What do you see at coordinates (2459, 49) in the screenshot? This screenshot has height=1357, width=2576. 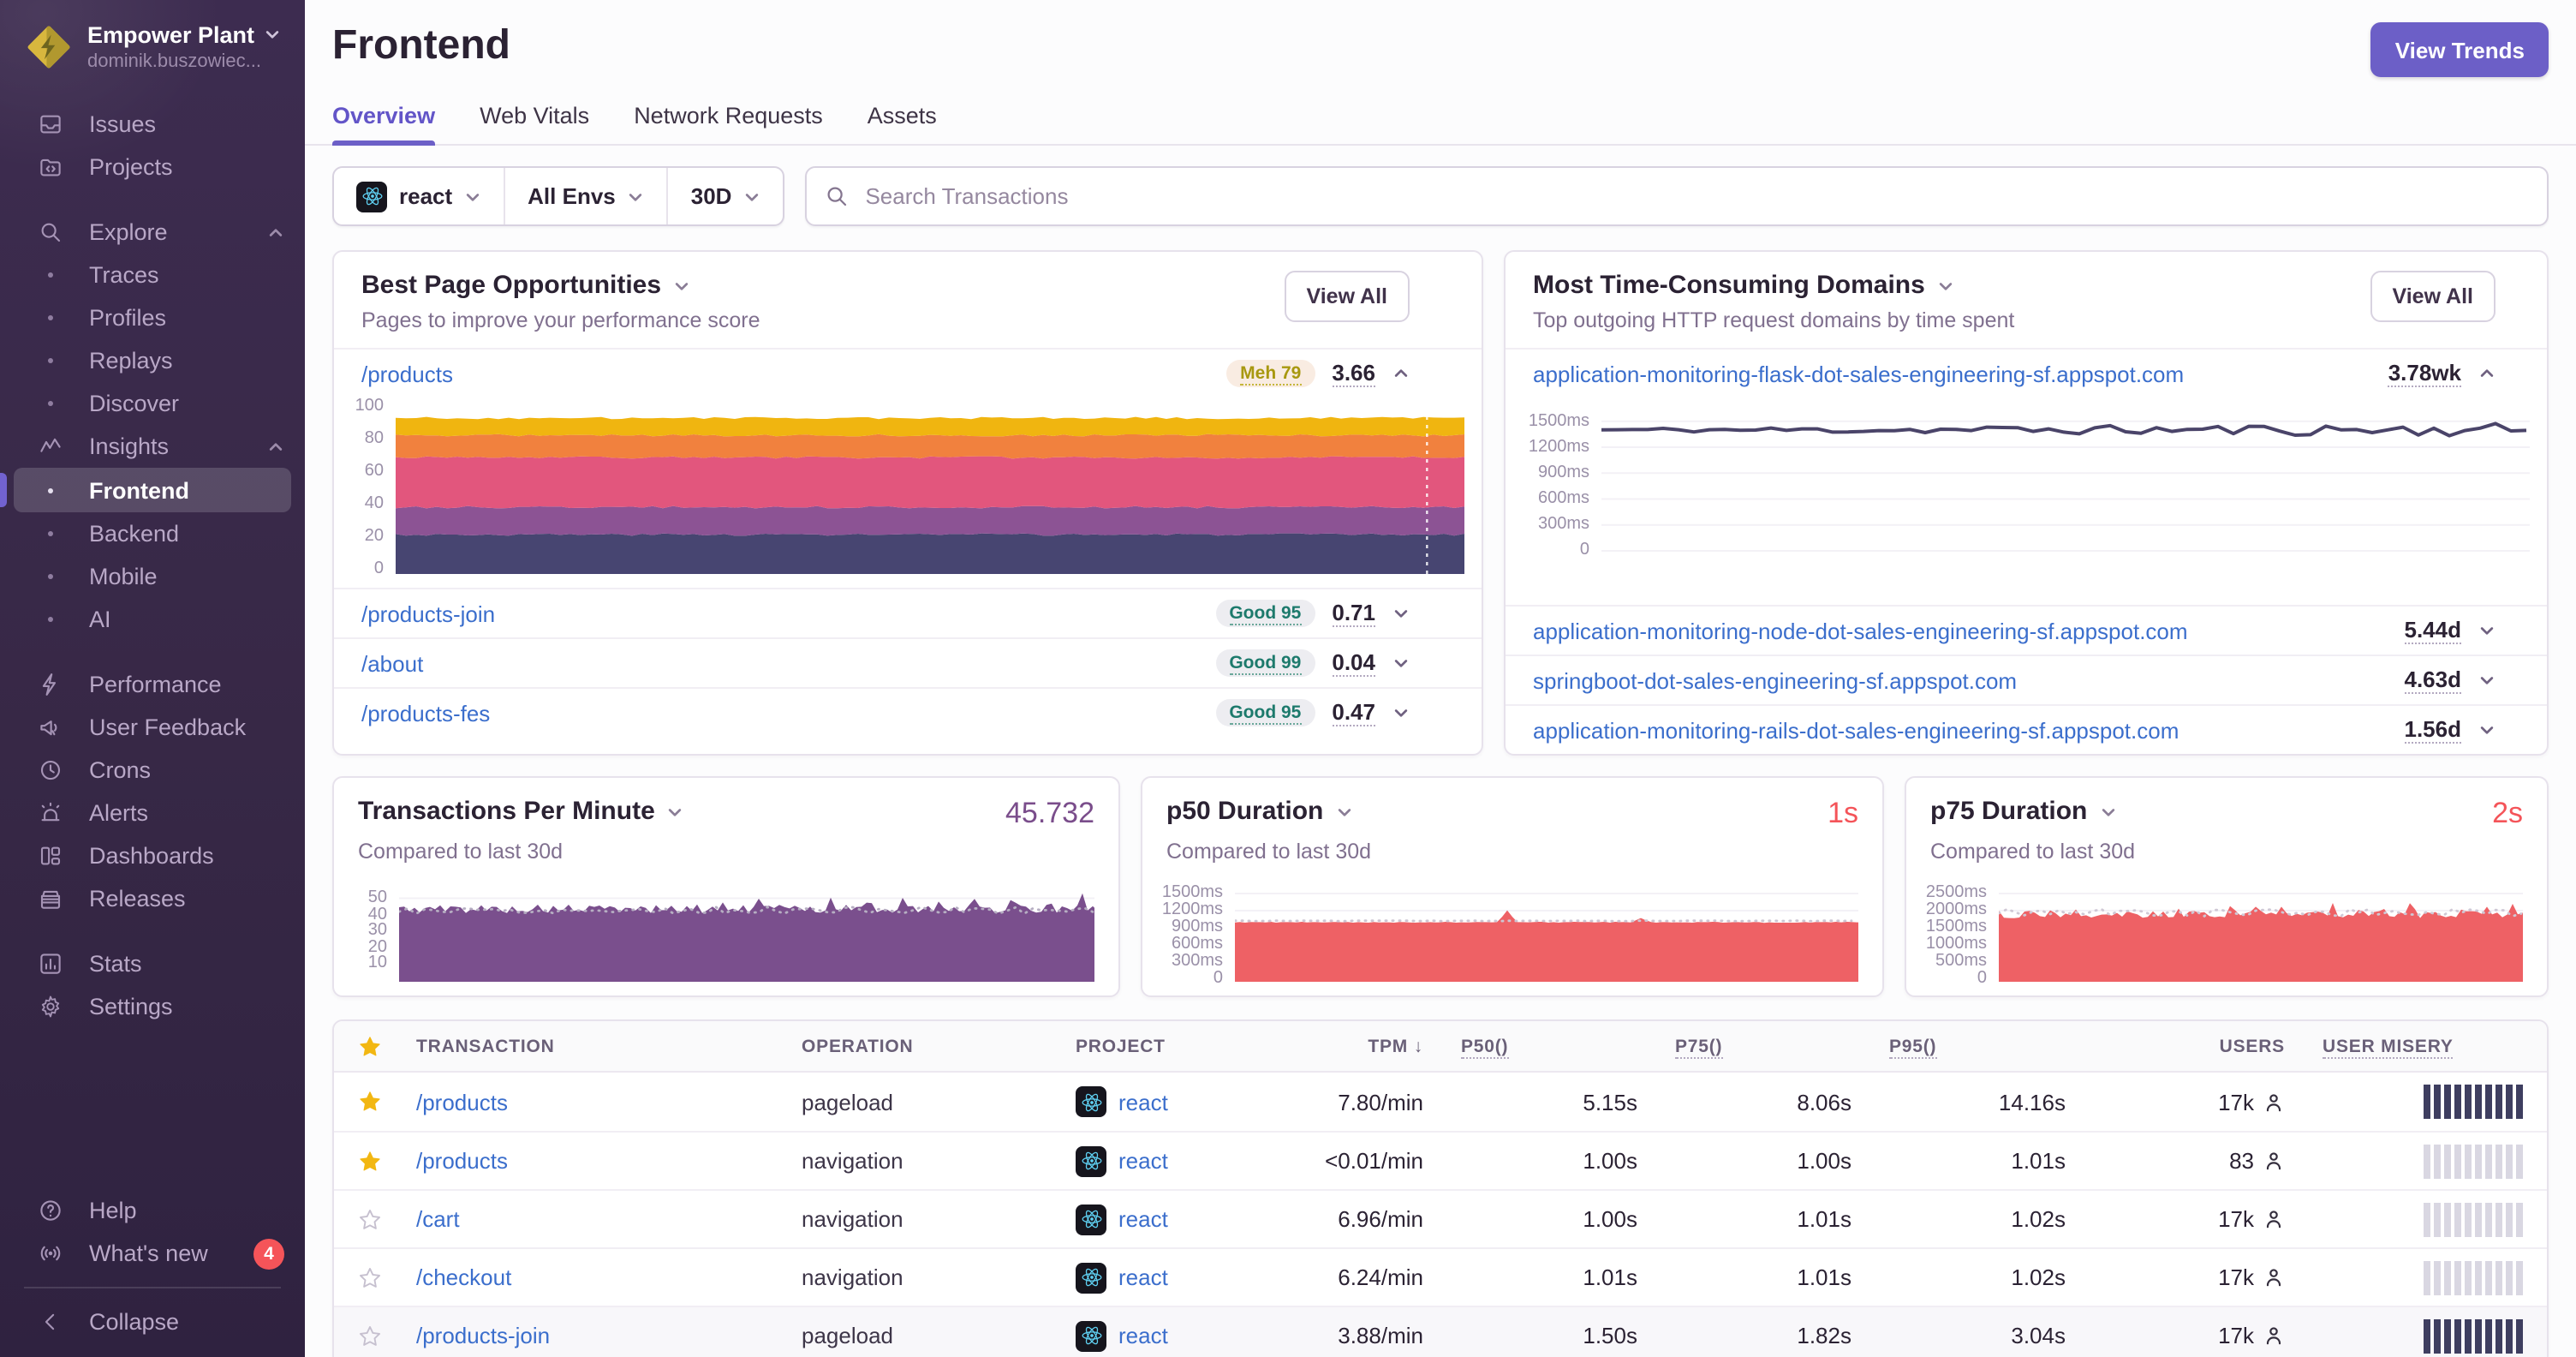 I see `view-trends-button: View Trends` at bounding box center [2459, 49].